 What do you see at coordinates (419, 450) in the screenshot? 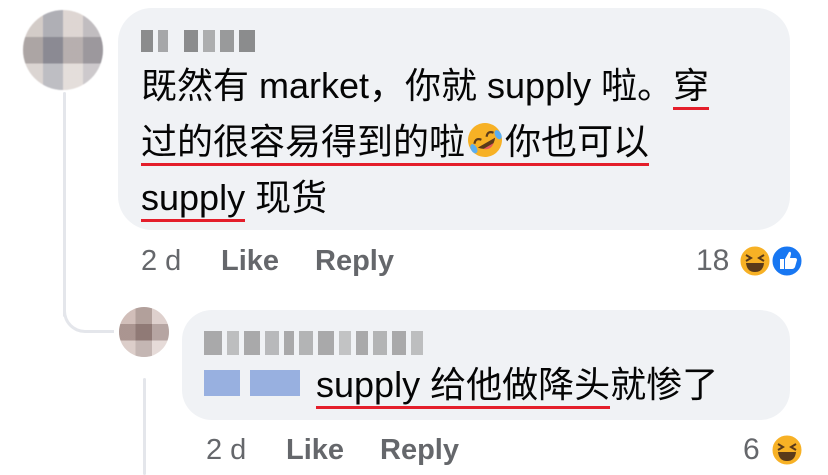
I see `reply-reply-button: Reply` at bounding box center [419, 450].